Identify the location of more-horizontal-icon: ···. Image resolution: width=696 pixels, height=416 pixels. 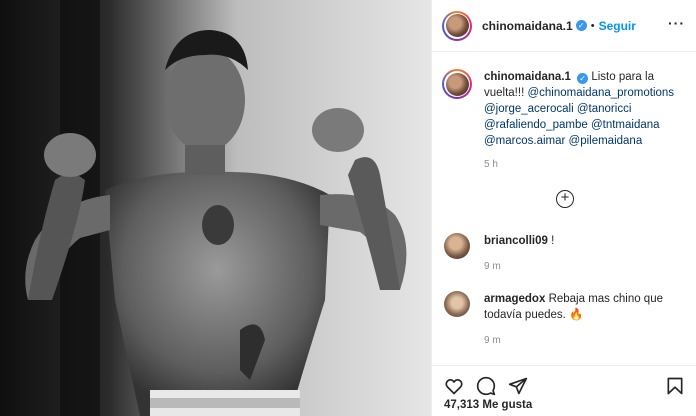
(676, 23).